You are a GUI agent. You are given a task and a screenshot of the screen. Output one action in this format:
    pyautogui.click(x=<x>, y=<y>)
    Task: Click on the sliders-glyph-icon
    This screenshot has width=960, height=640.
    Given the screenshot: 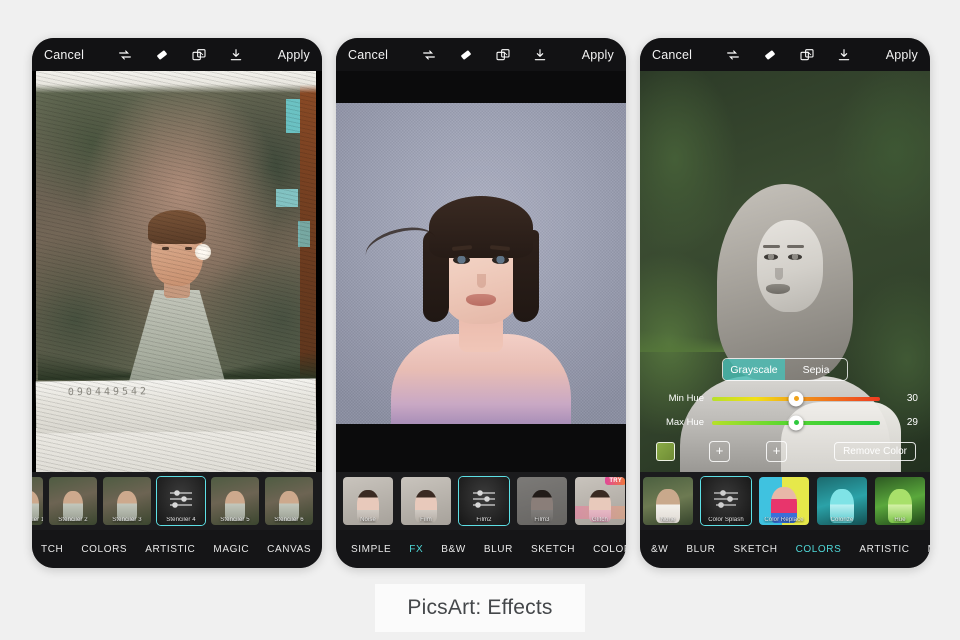 What is the action you would take?
    pyautogui.click(x=726, y=499)
    